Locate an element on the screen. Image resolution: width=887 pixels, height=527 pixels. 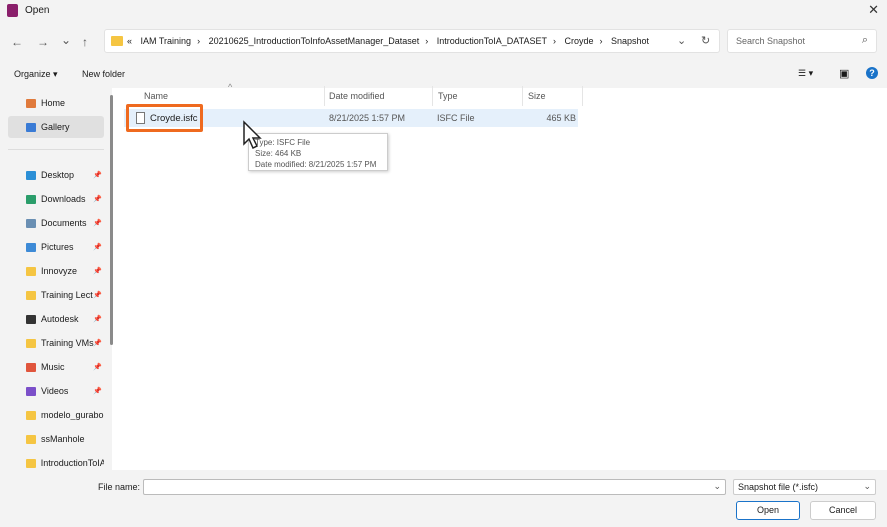
sidebar-item-label: Pictures is located at coordinates (57, 247).